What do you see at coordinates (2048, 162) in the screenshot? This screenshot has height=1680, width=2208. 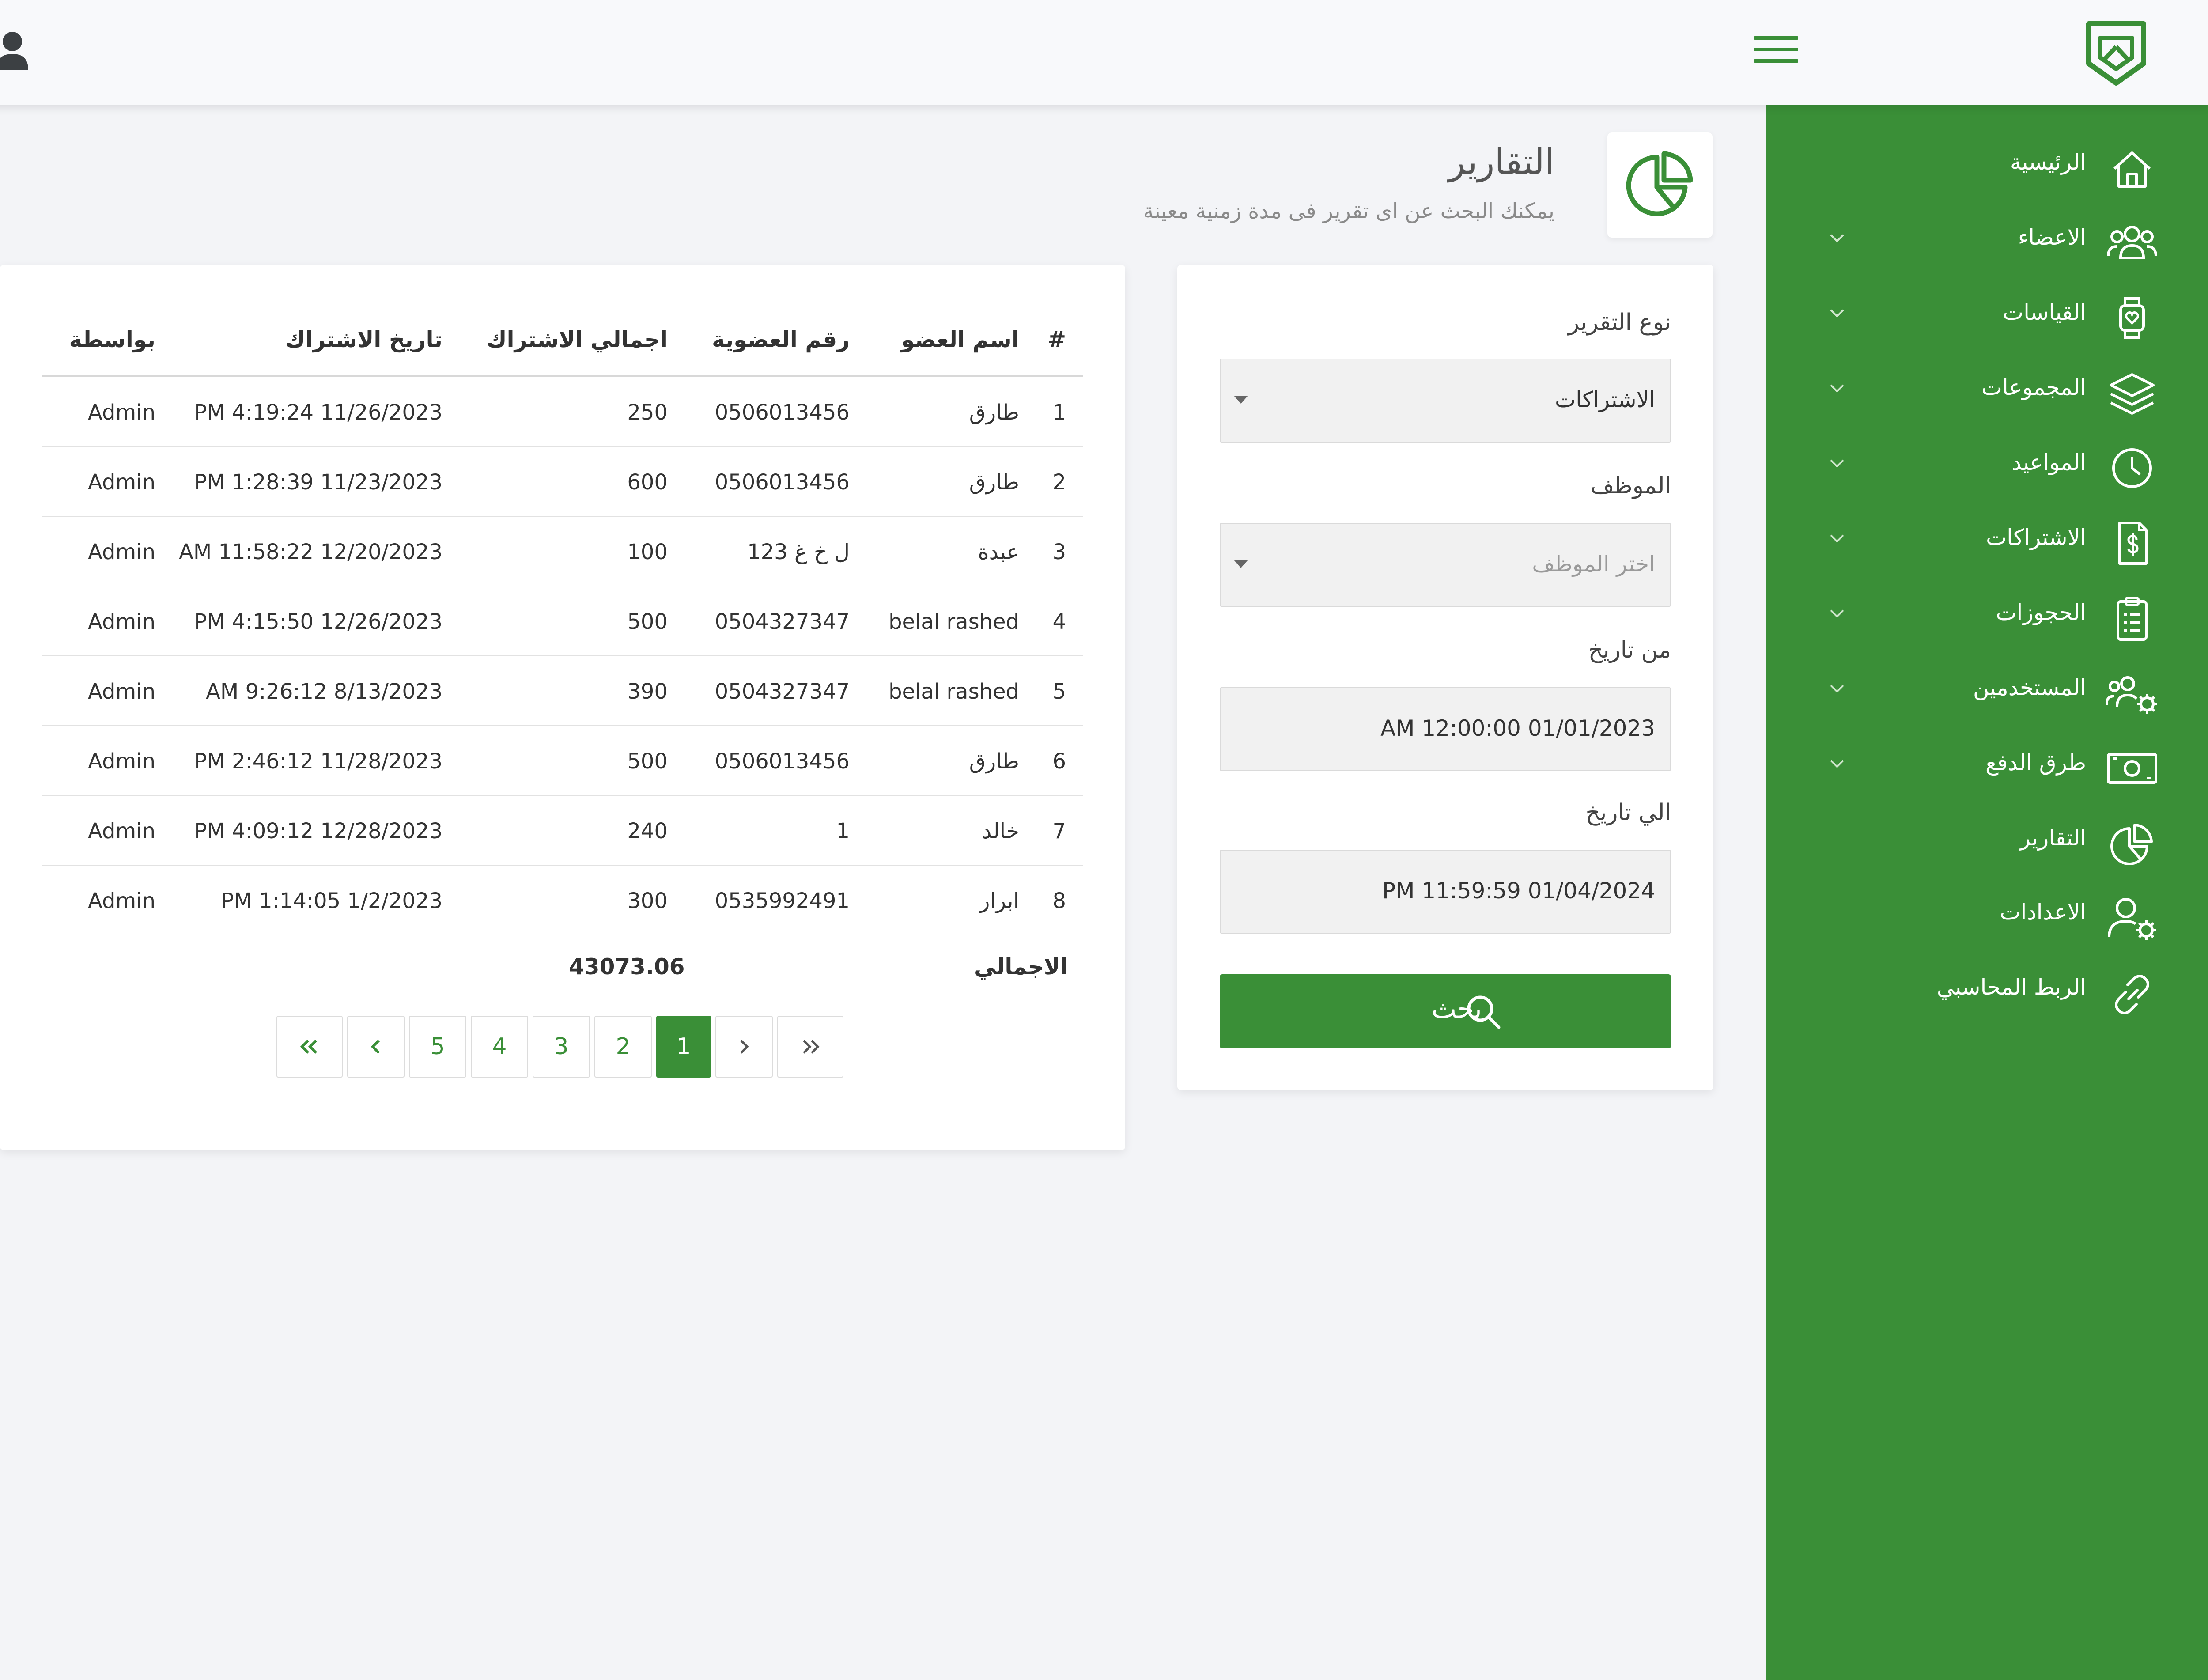 I see `sidebar-item-label: الرئيسية` at bounding box center [2048, 162].